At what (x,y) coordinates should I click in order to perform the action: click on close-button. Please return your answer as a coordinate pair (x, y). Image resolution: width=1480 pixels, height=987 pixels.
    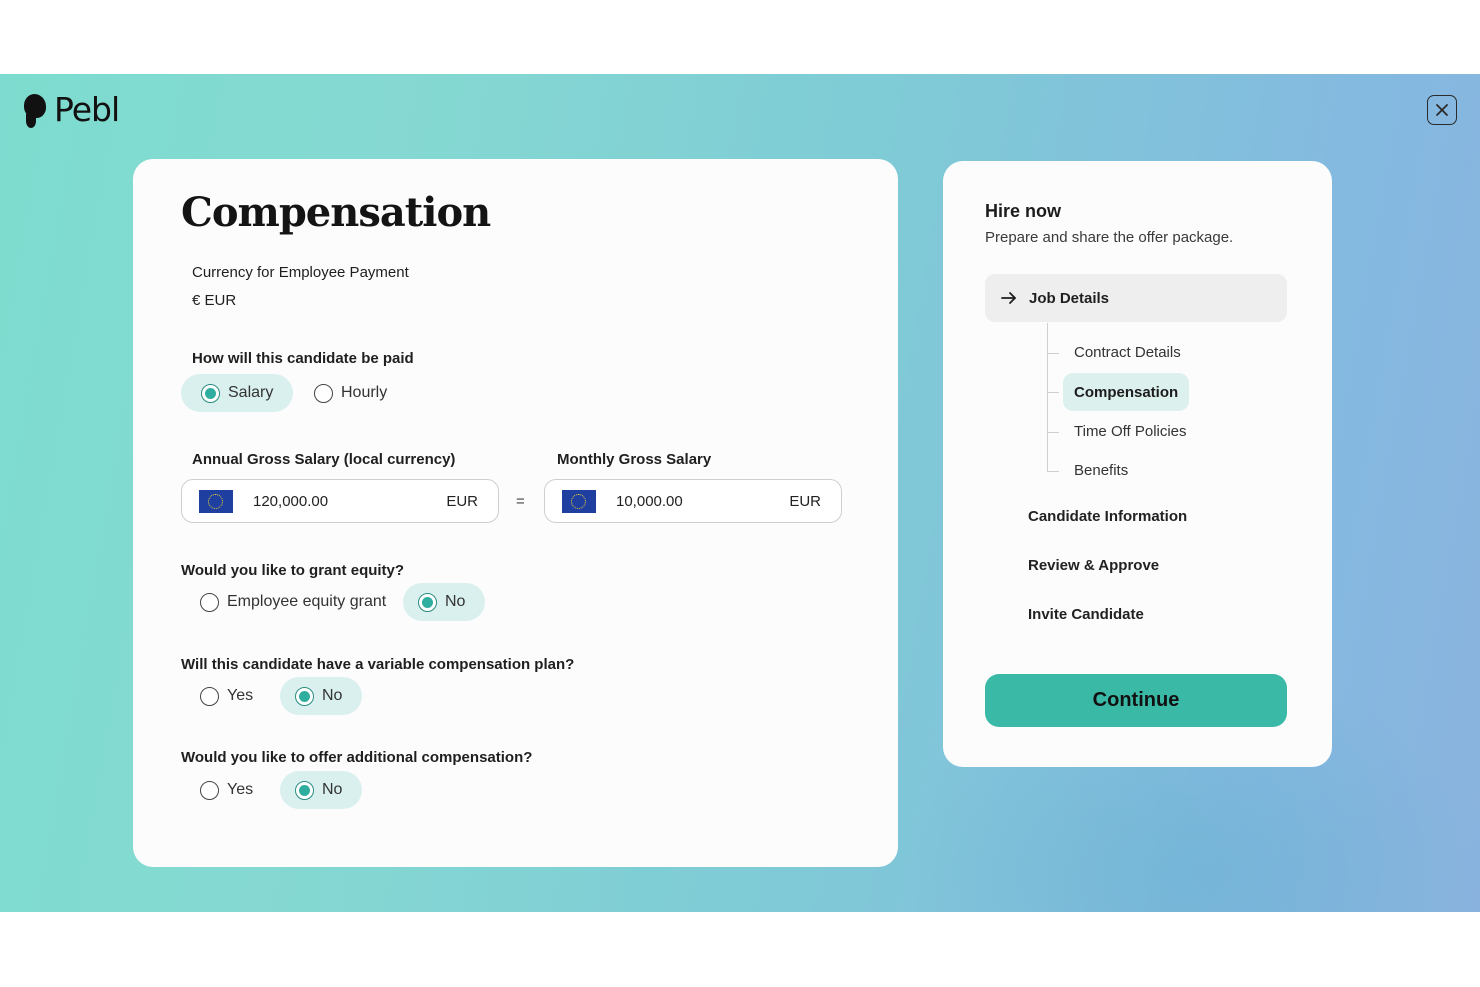
    Looking at the image, I should click on (1442, 110).